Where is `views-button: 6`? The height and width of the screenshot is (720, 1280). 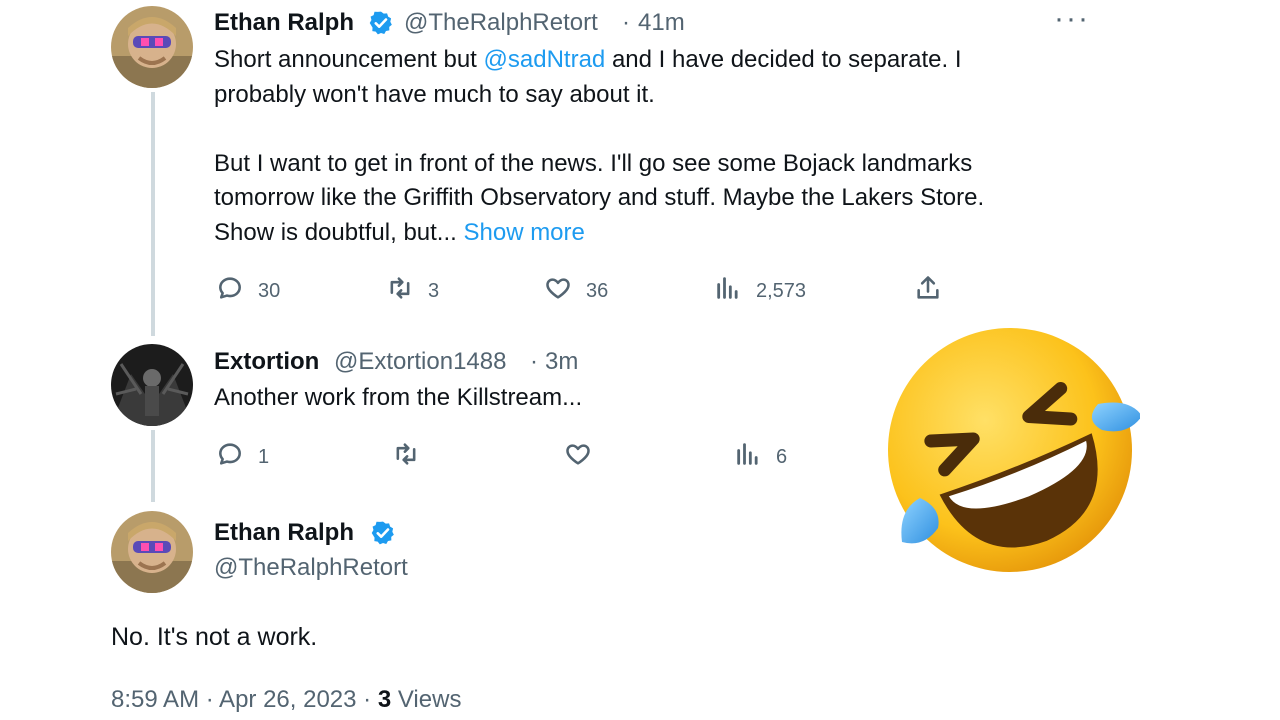
views-button: 6 is located at coordinates (760, 457).